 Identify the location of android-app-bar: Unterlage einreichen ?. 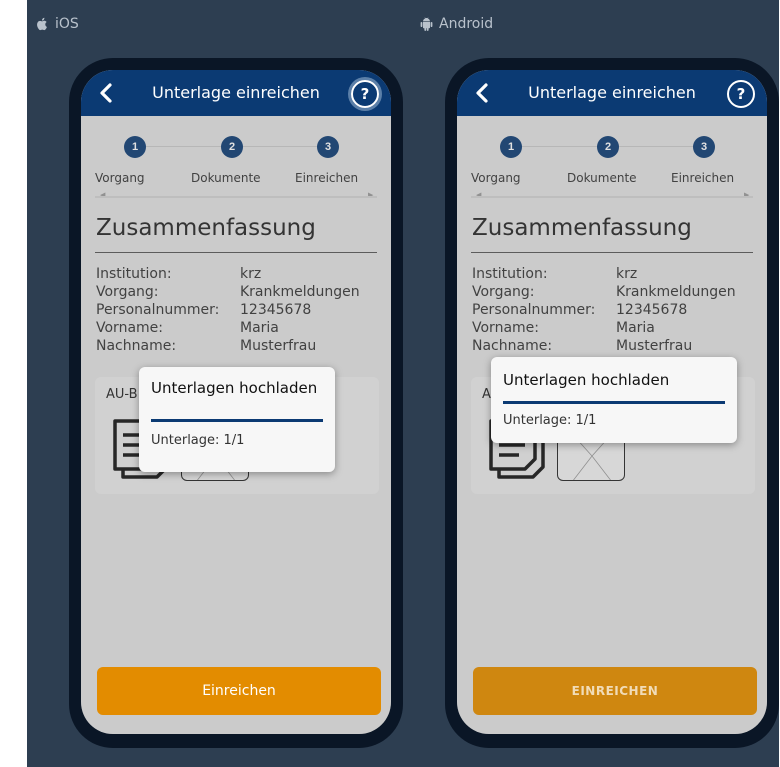
(612, 93).